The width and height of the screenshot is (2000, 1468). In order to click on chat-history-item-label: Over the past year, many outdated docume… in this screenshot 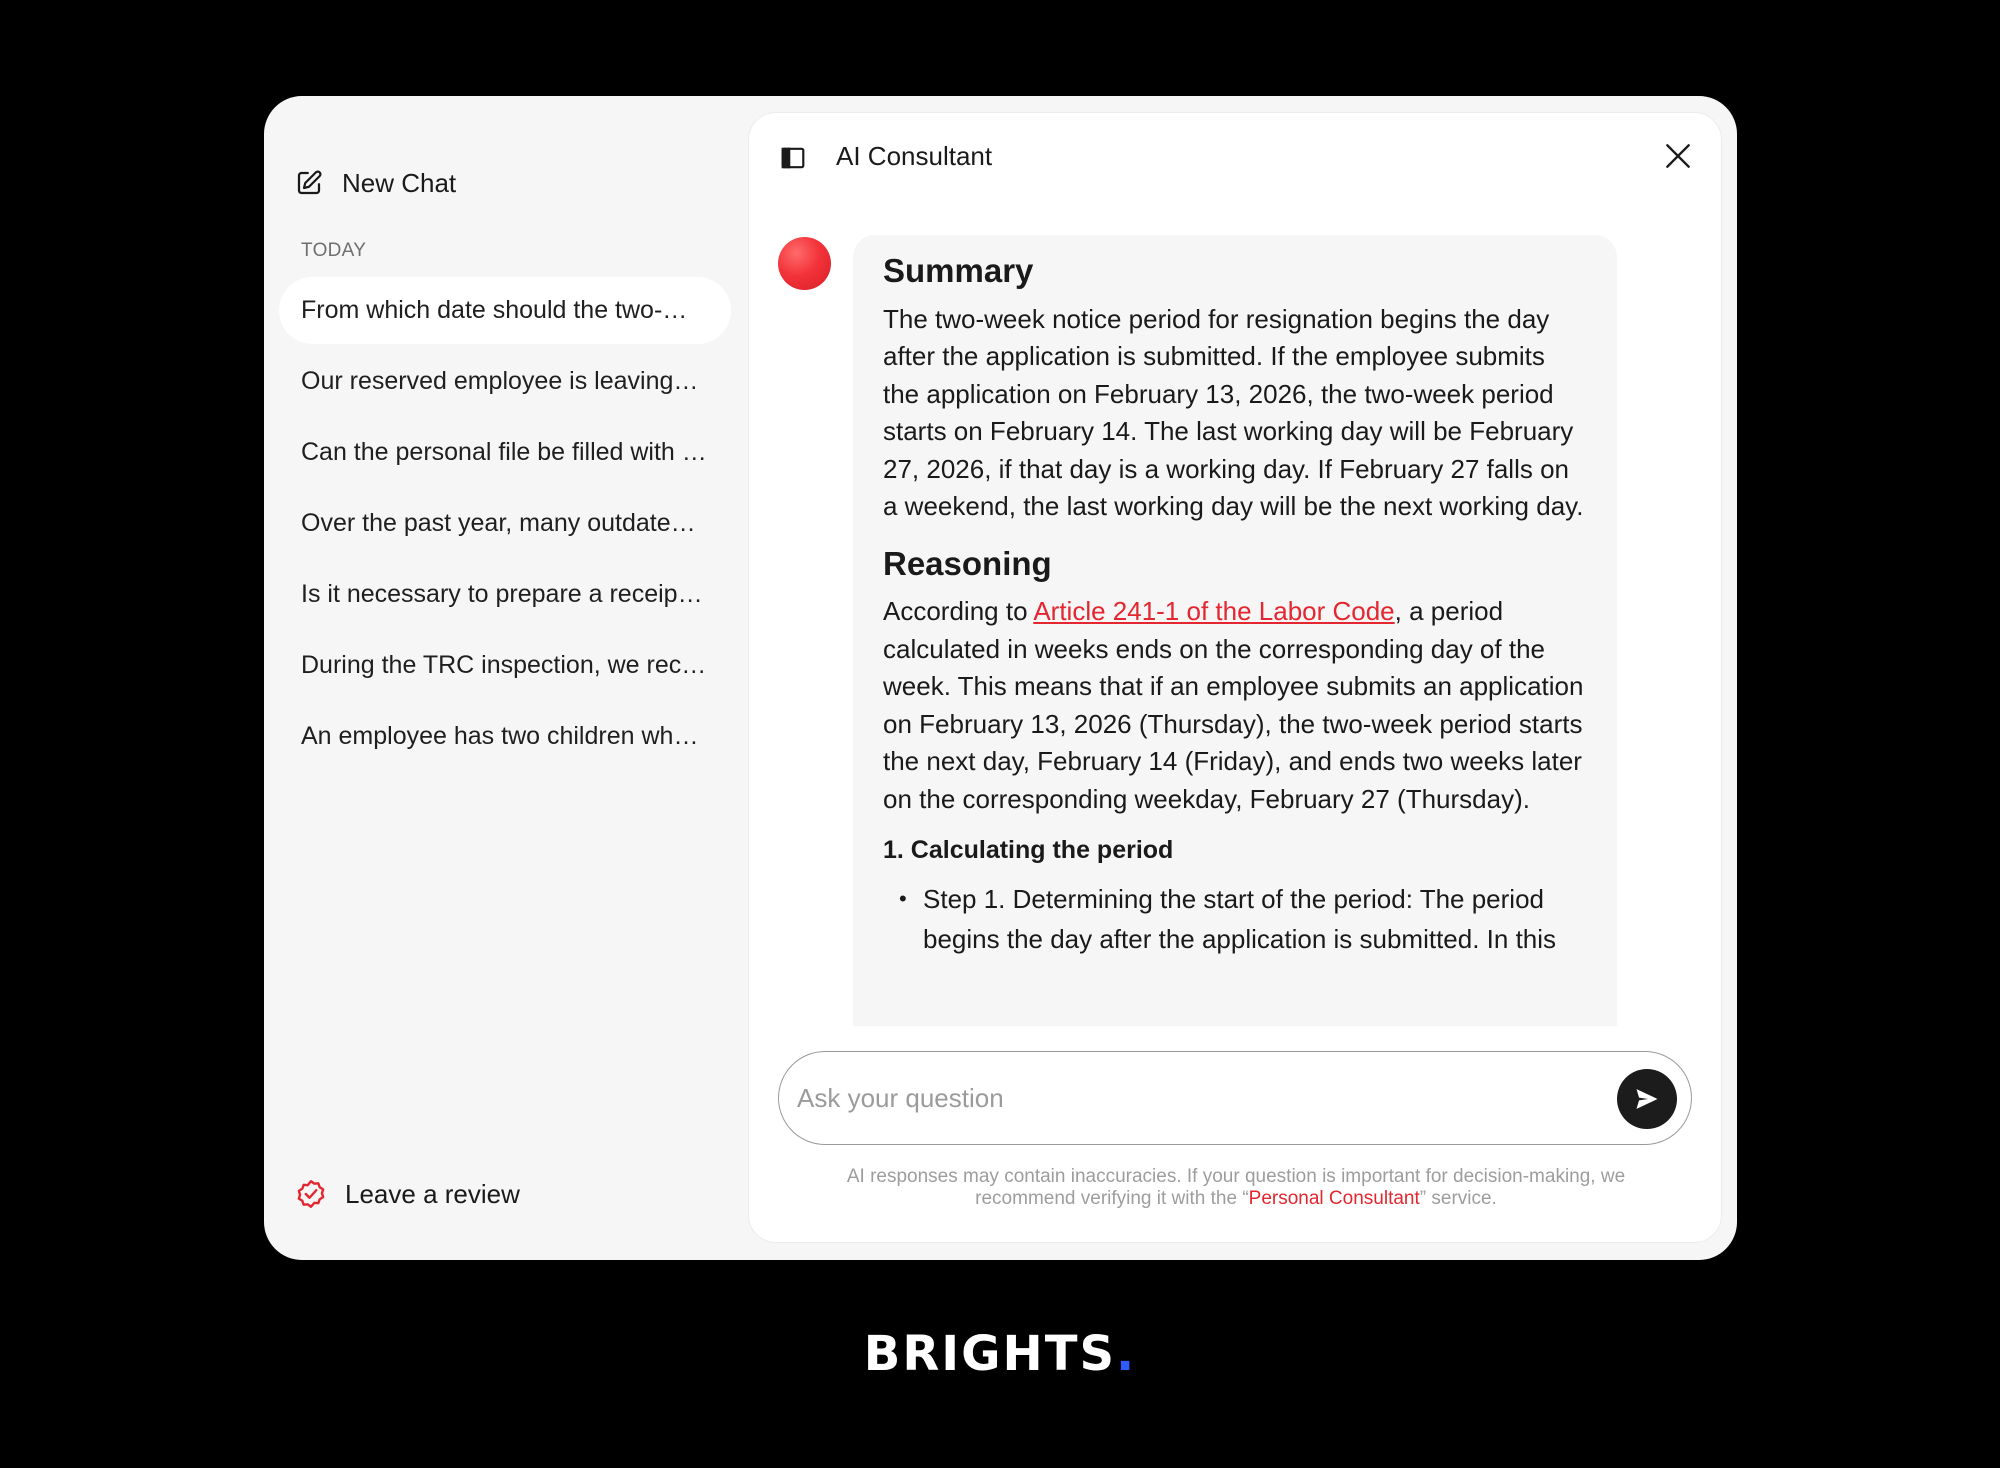, I will do `click(501, 523)`.